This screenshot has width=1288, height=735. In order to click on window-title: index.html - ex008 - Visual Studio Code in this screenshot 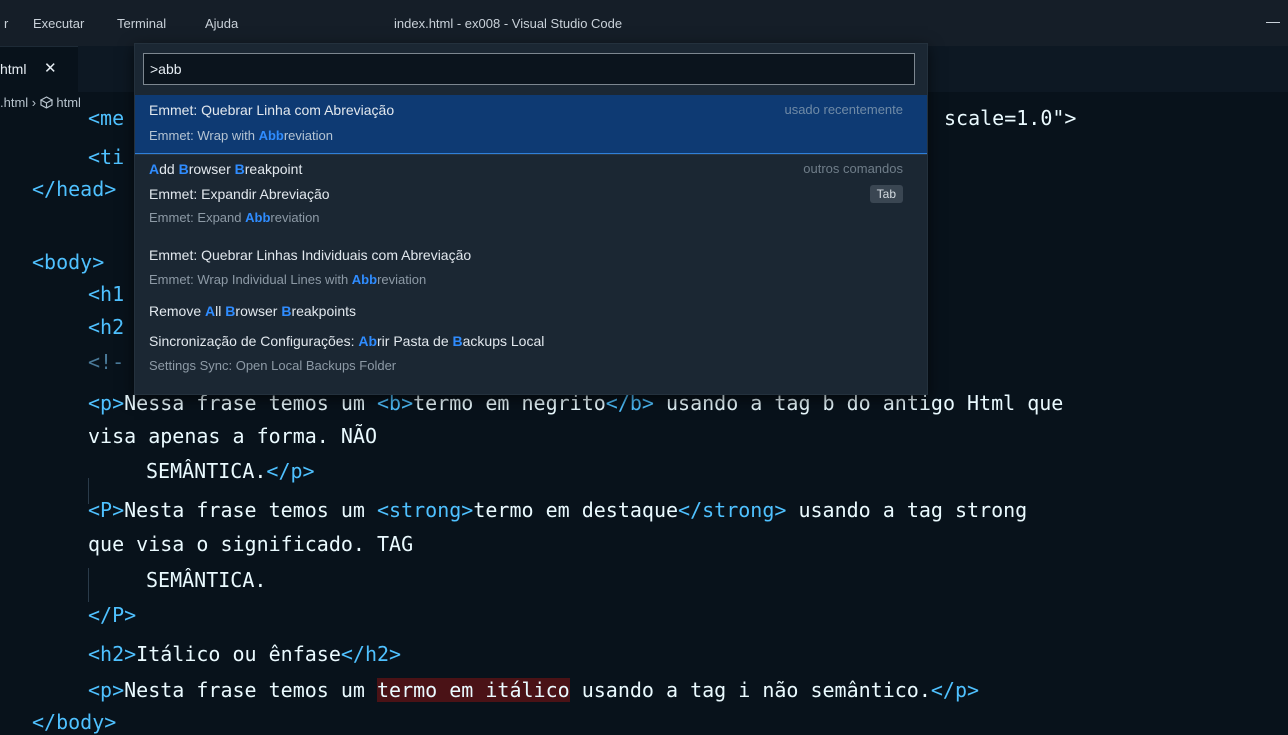, I will do `click(508, 23)`.